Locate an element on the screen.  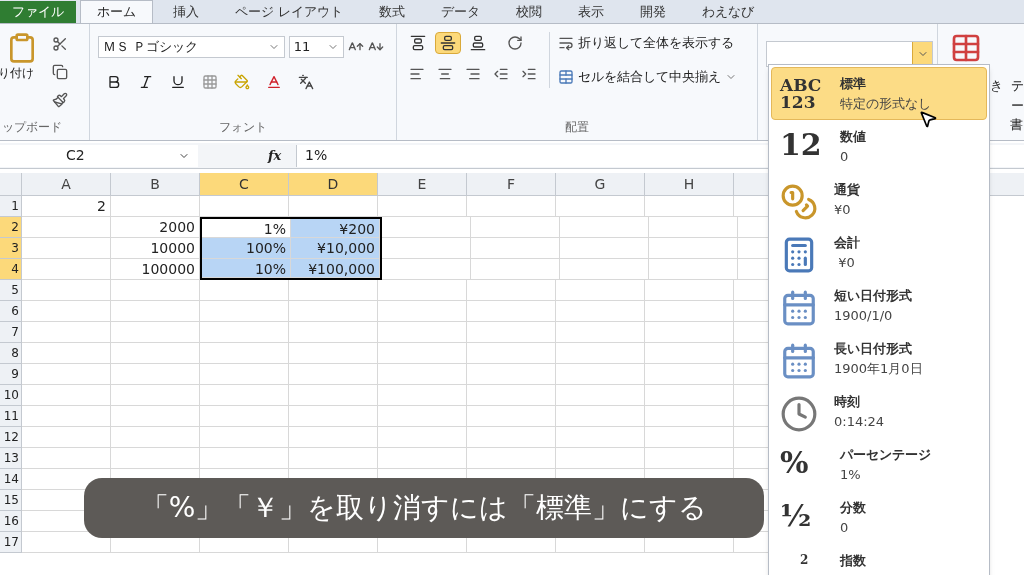
orientation-icon is located at coordinates (515, 43).